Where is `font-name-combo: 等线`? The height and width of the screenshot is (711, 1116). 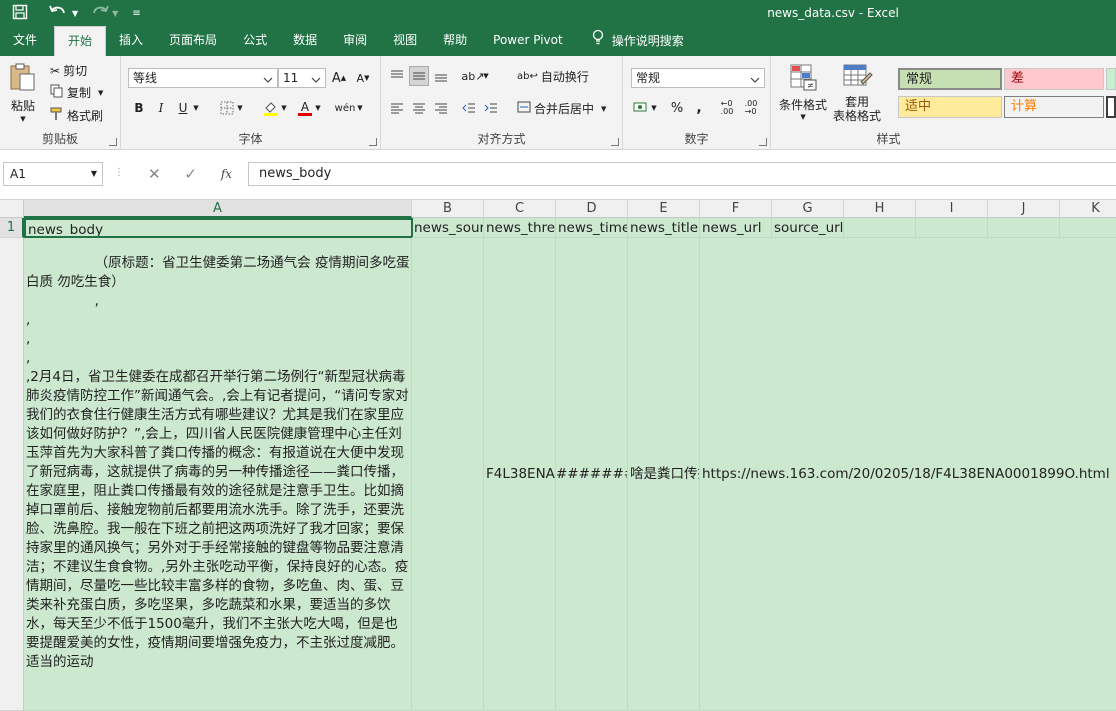
font-name-combo: 等线 is located at coordinates (203, 78).